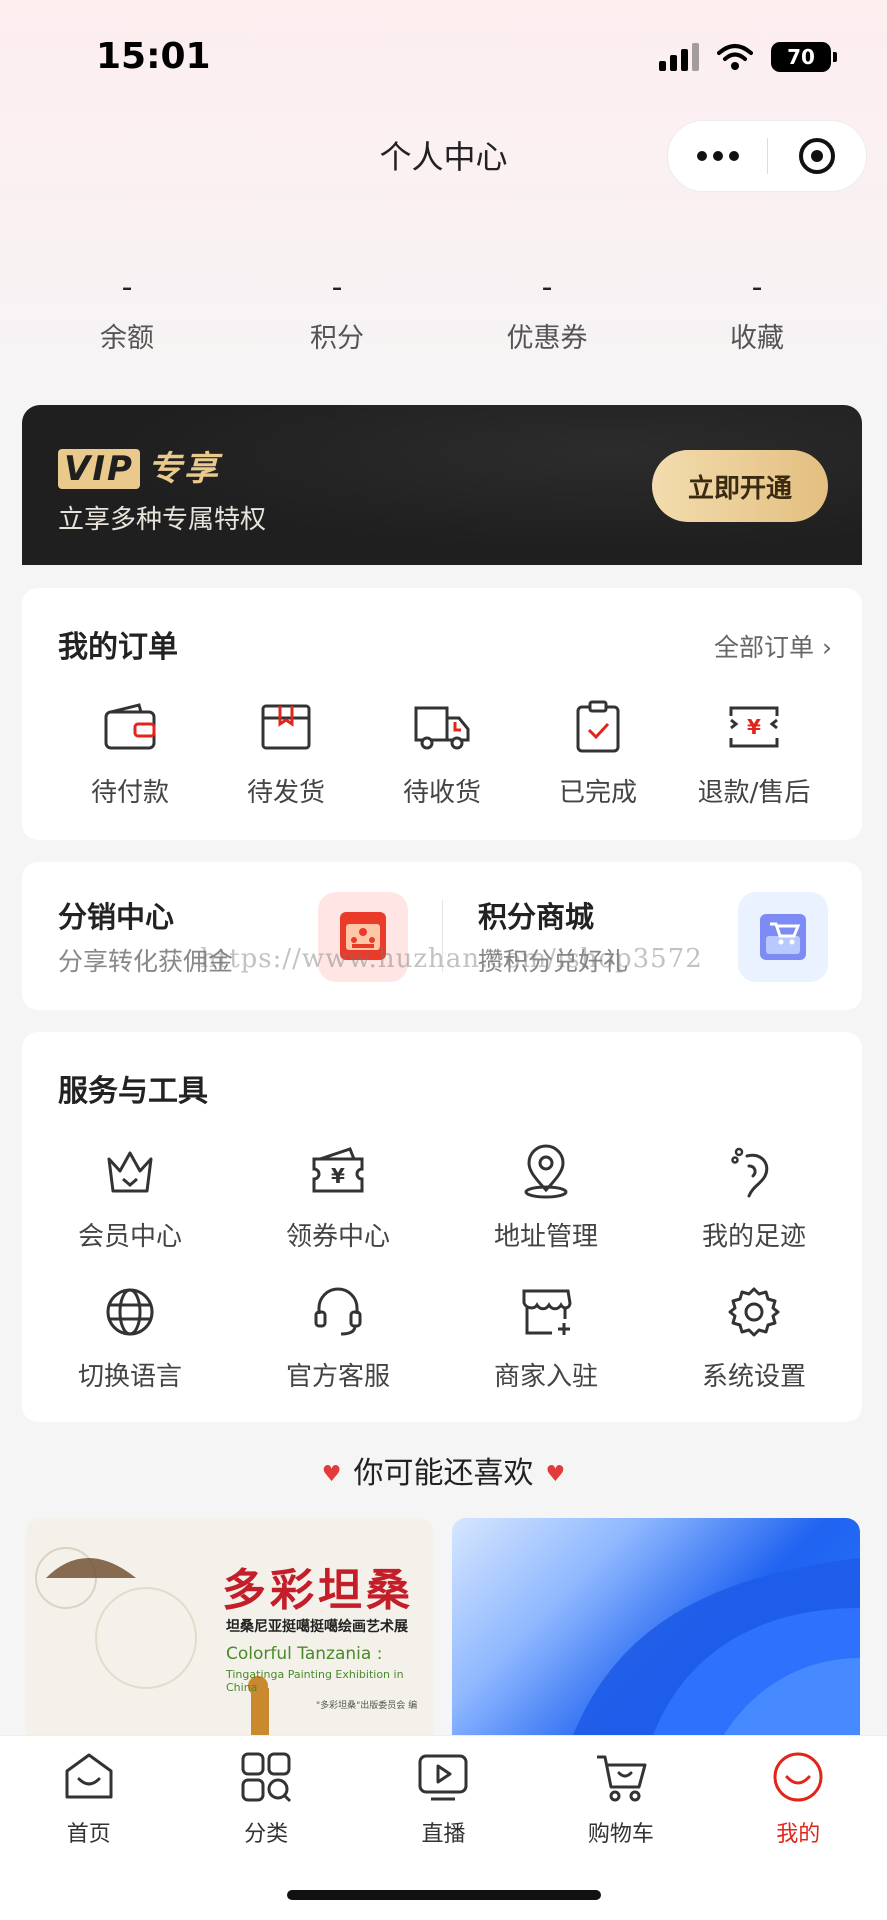 This screenshot has width=887, height=1920. What do you see at coordinates (547, 338) in the screenshot?
I see `stat-label: 优惠券` at bounding box center [547, 338].